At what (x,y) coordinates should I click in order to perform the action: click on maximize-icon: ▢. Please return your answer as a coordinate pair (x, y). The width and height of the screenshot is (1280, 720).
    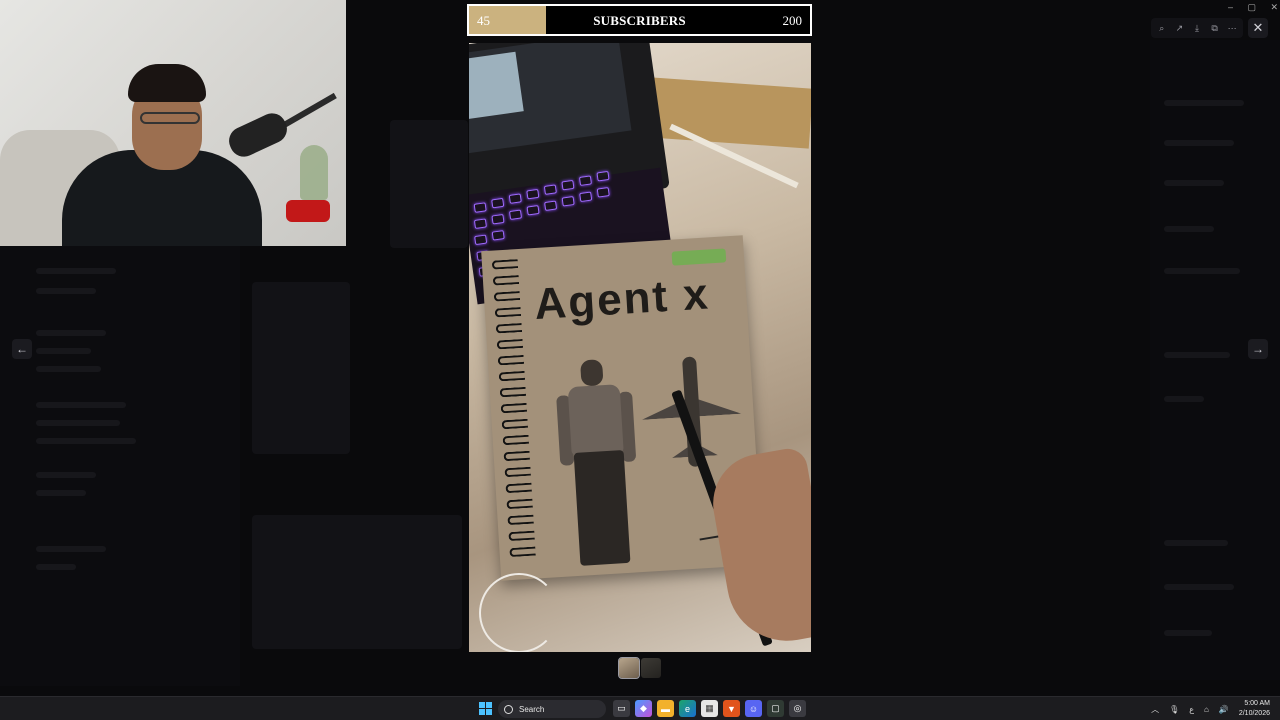
    Looking at the image, I should click on (1251, 8).